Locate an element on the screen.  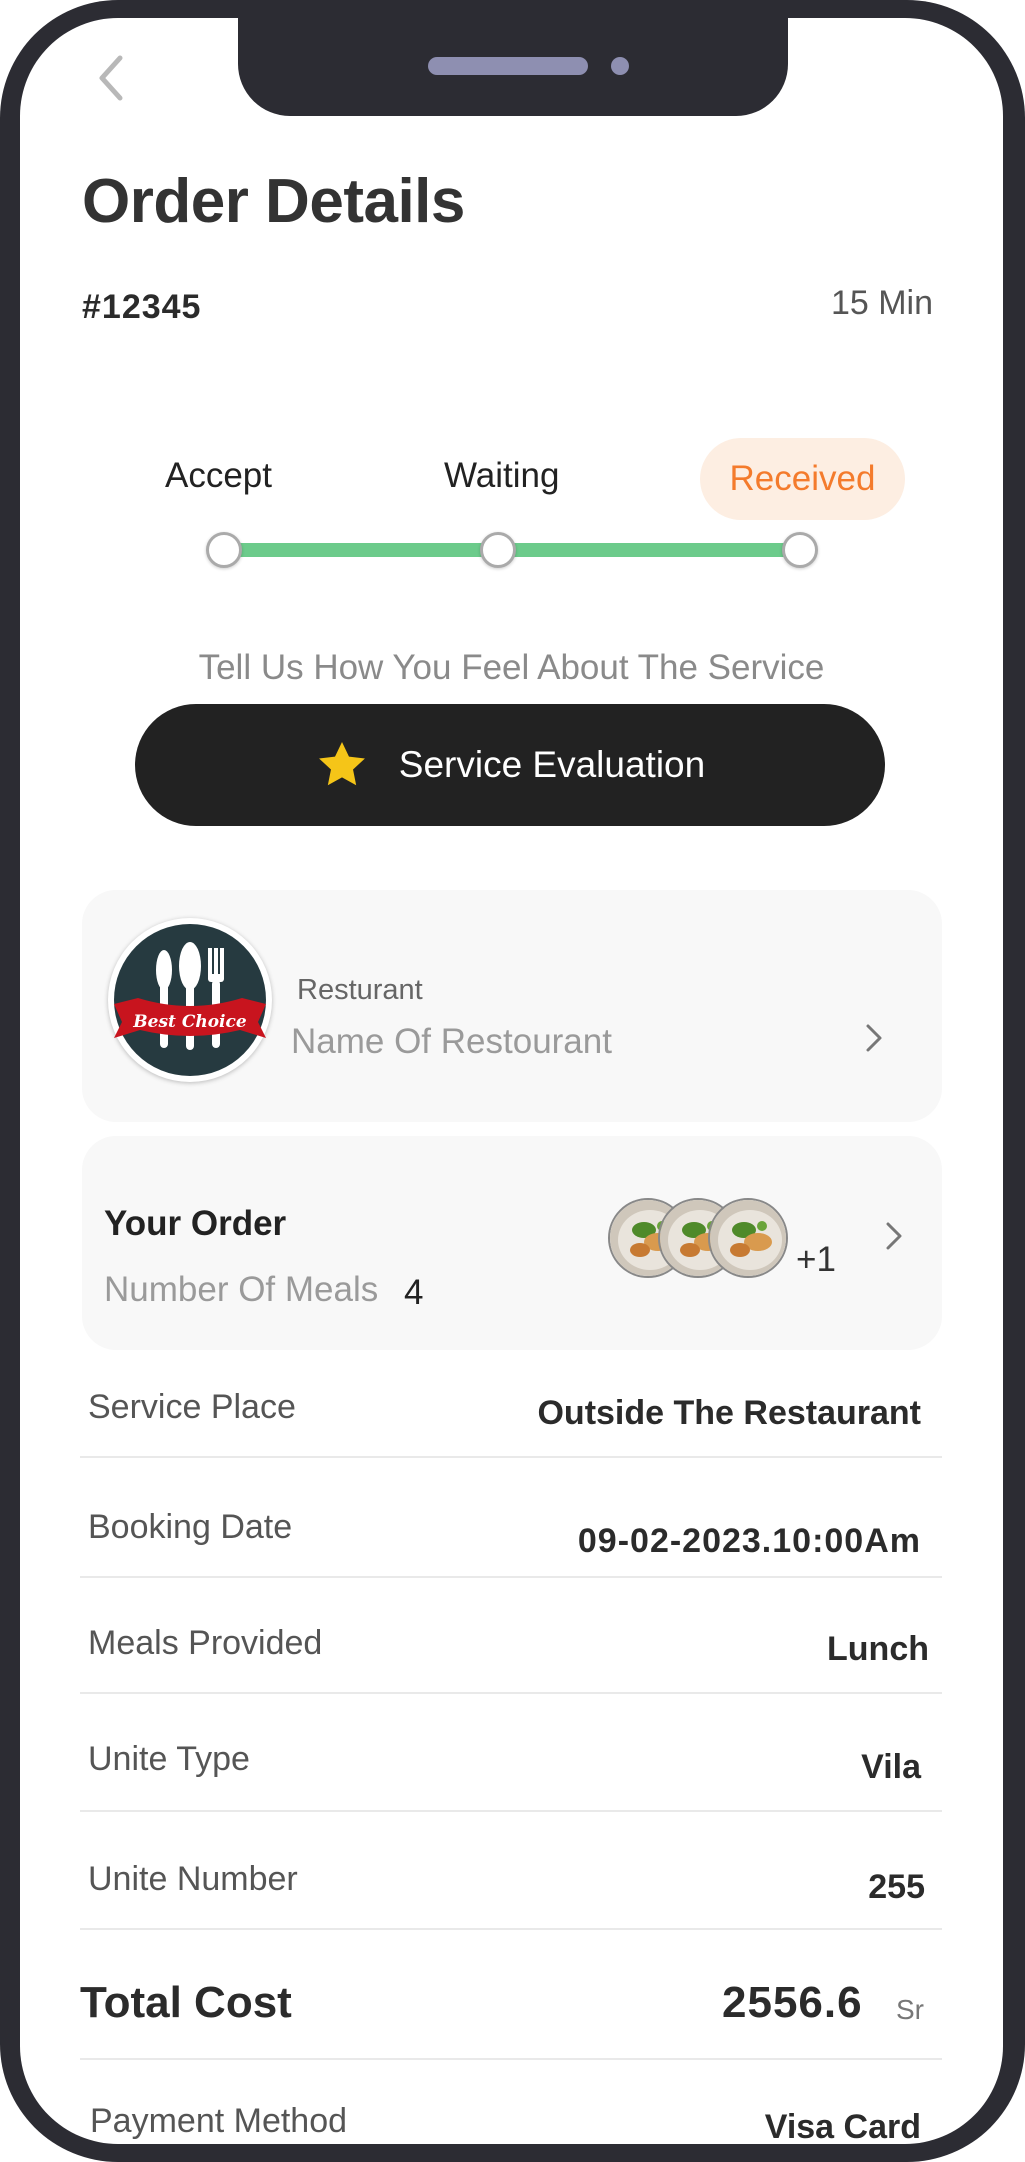
step-received-label: Received is located at coordinates (802, 479).